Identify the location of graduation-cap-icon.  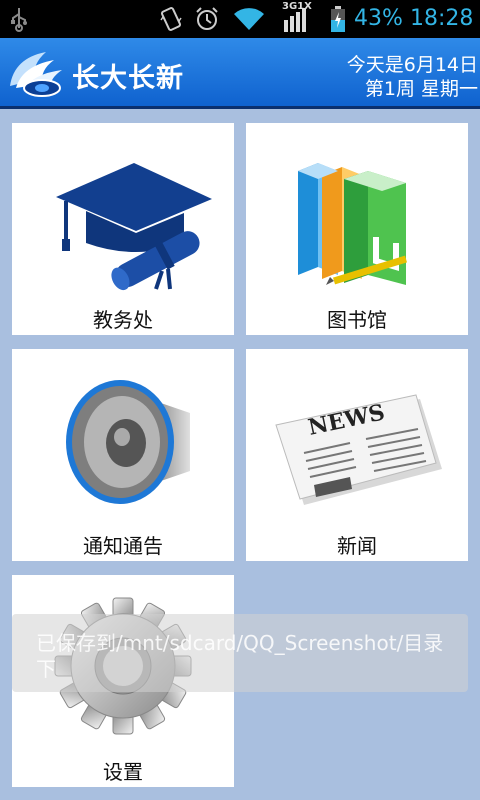
(134, 227).